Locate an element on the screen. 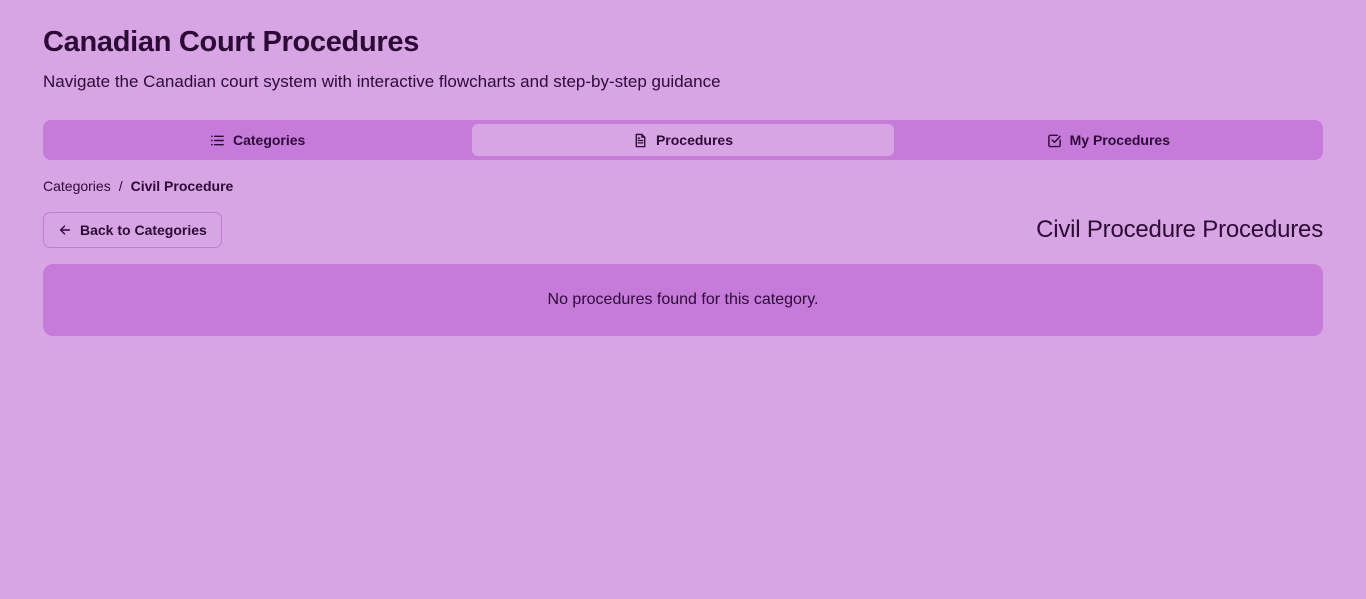  breadcrumb: Categories / Civil Procedure is located at coordinates (138, 186).